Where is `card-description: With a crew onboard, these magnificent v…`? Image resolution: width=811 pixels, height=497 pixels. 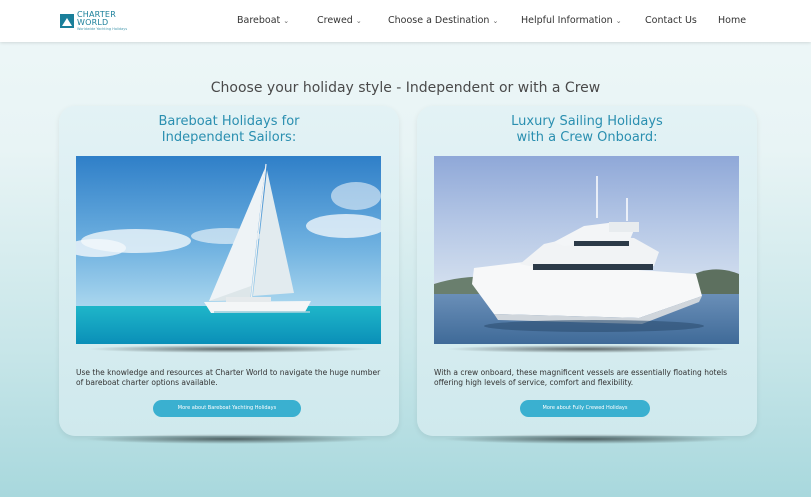
card-description: With a crew onboard, these magnificent v… is located at coordinates (581, 377).